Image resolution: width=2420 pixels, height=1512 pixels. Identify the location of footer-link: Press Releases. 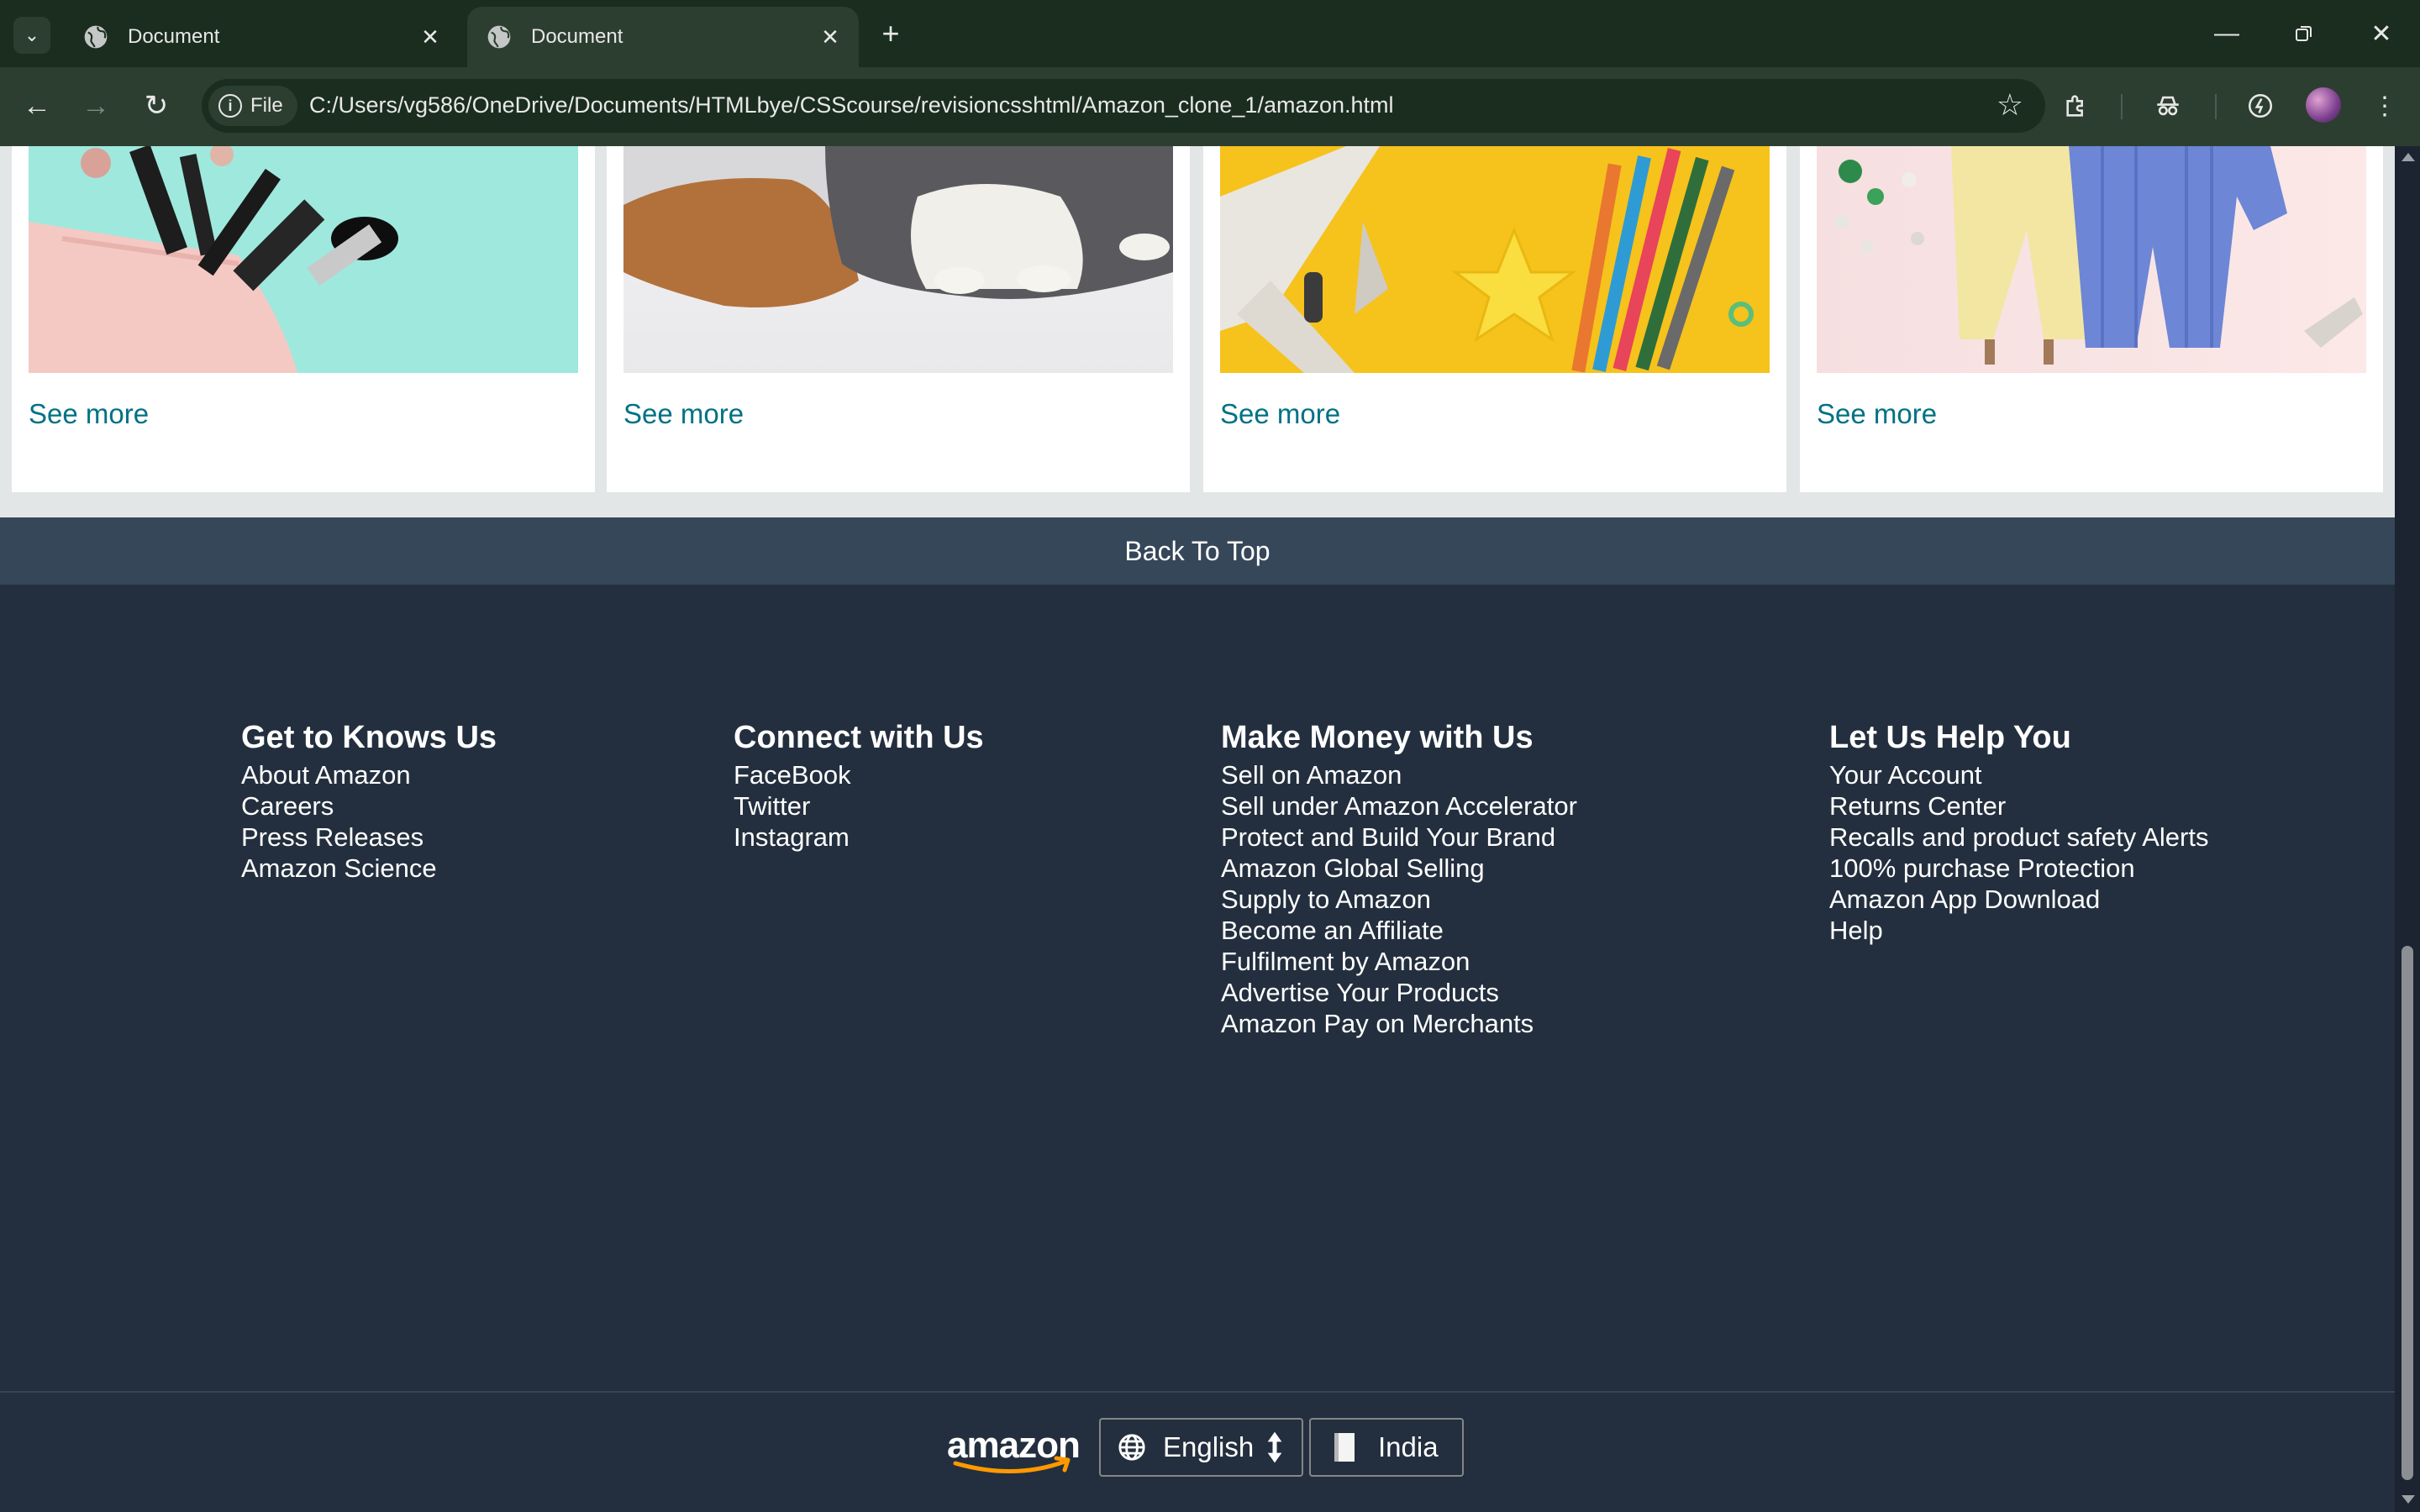
(369, 837).